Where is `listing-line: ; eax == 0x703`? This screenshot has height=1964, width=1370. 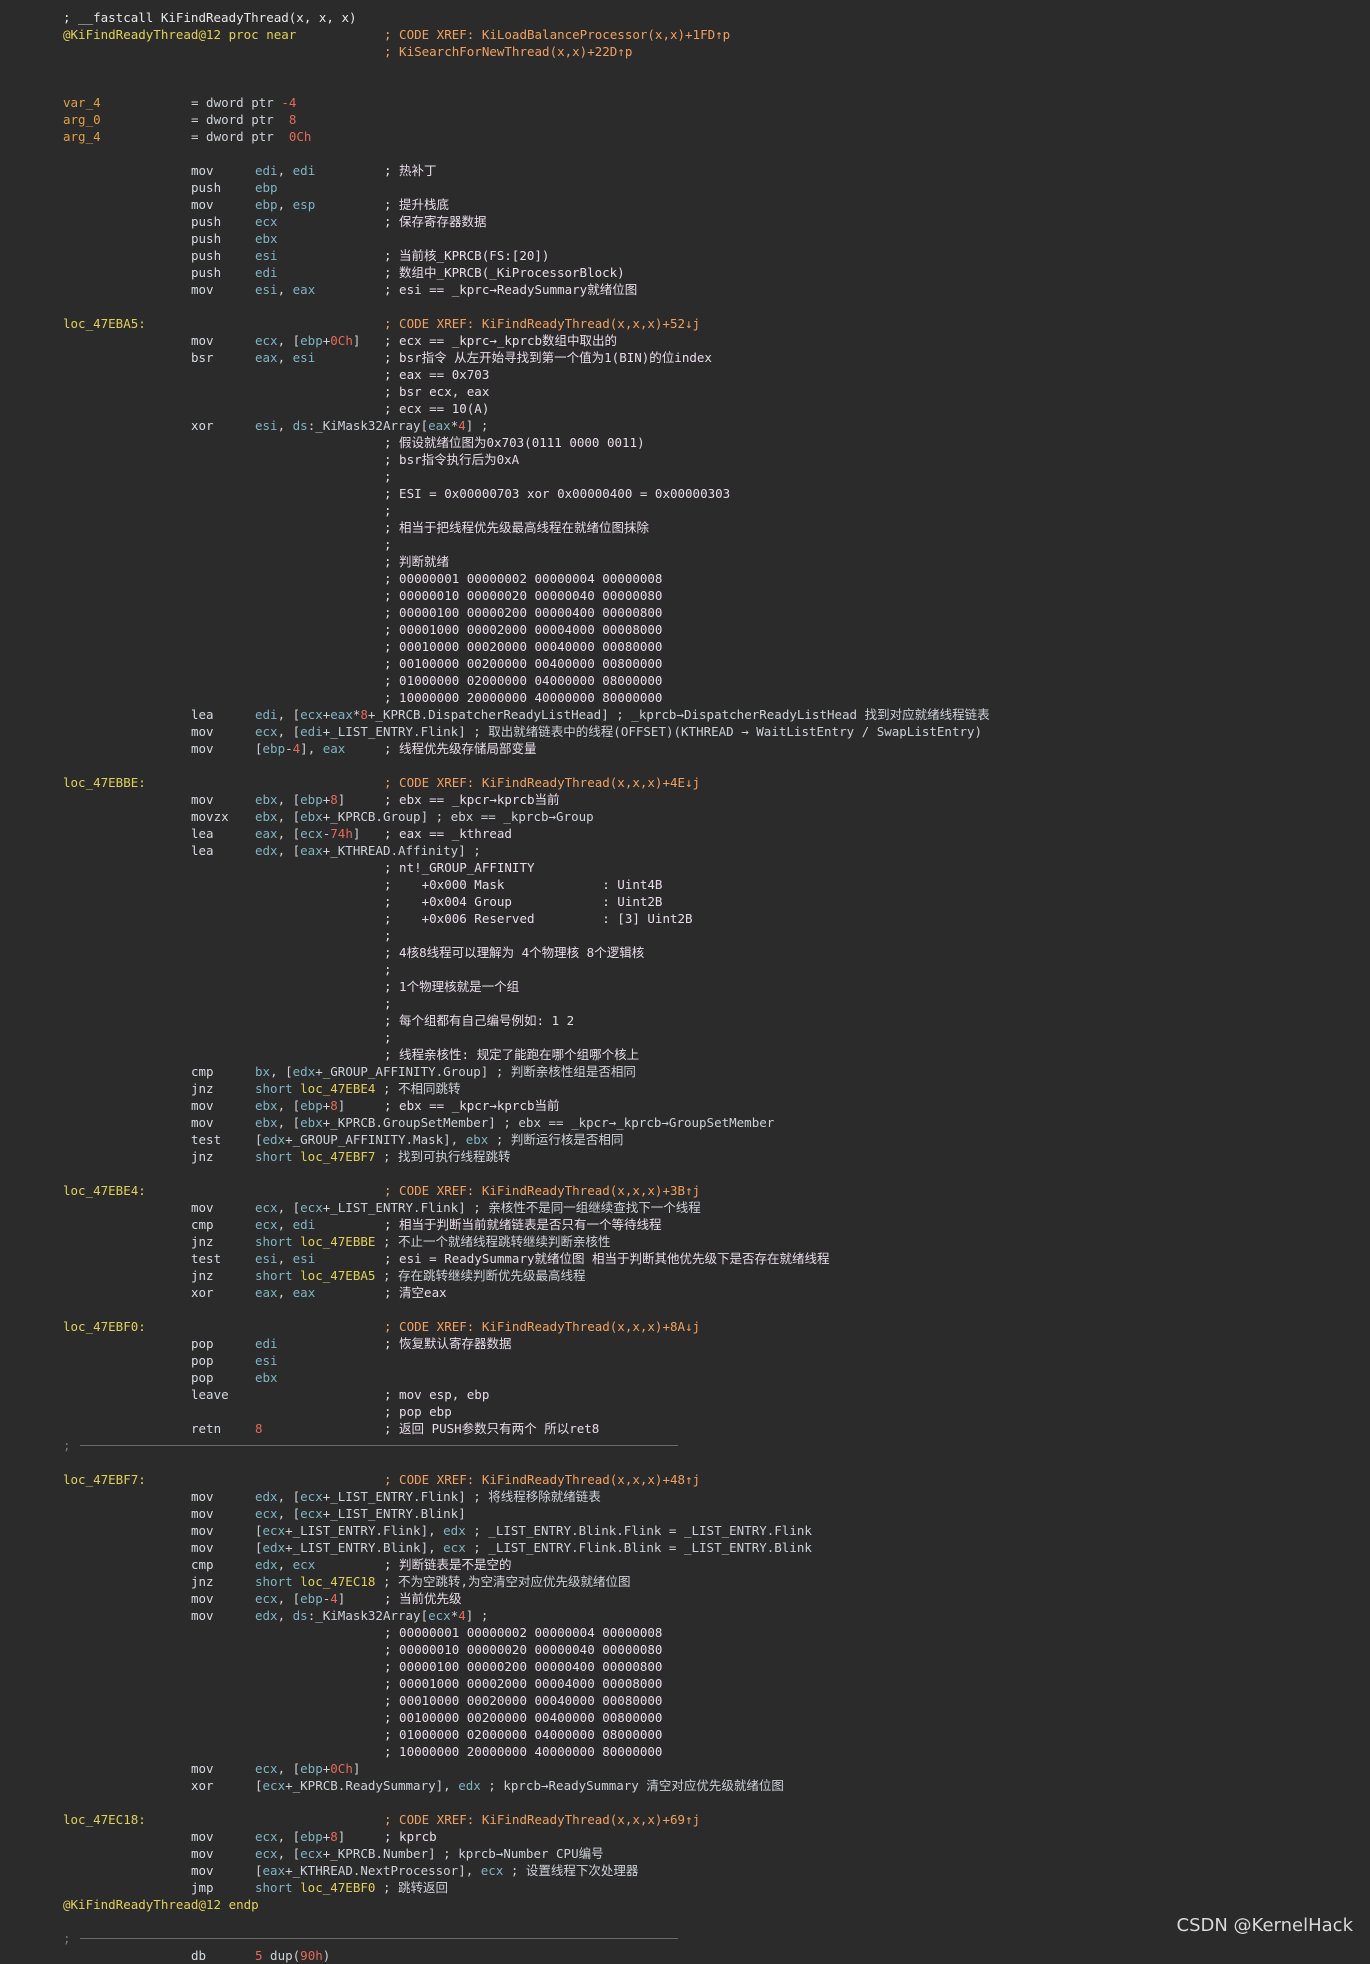
listing-line: ; eax == 0x703 is located at coordinates (685, 374).